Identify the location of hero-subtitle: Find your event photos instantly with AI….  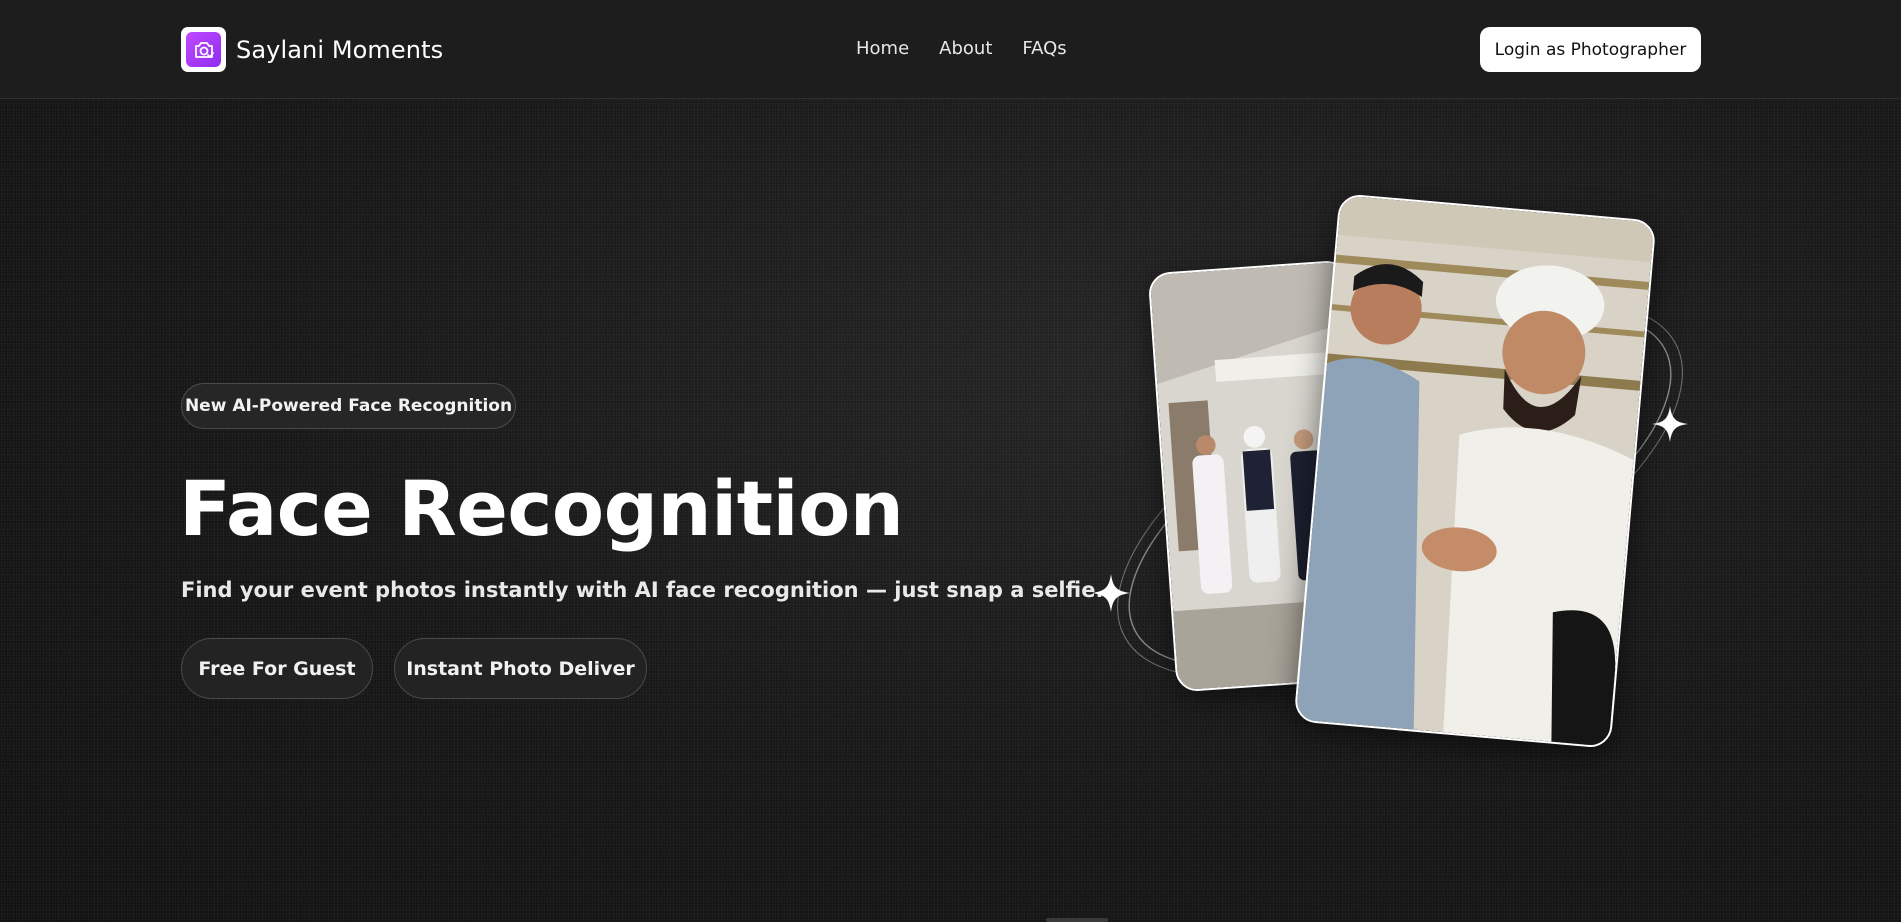
(642, 590).